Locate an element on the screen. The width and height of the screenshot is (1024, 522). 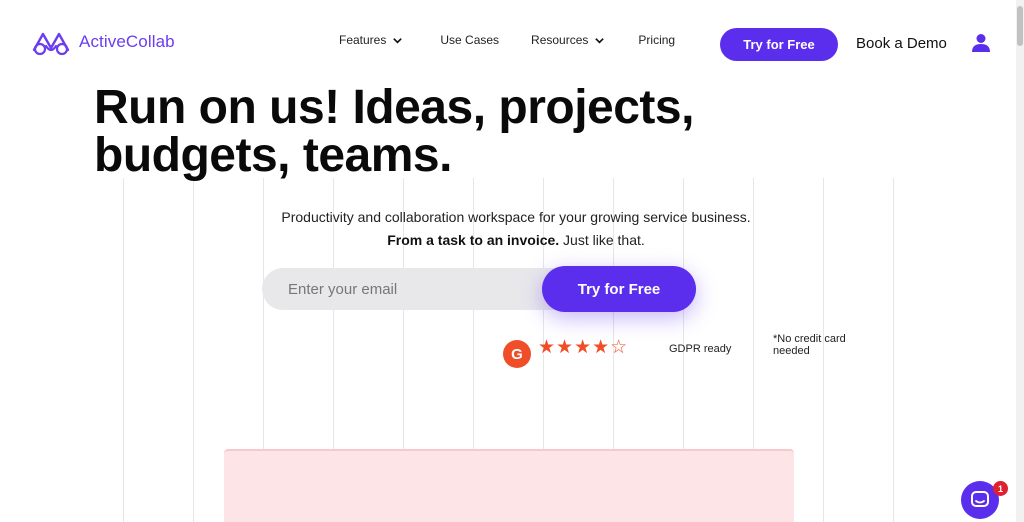
nav-item-label: Pricing is located at coordinates (657, 40).